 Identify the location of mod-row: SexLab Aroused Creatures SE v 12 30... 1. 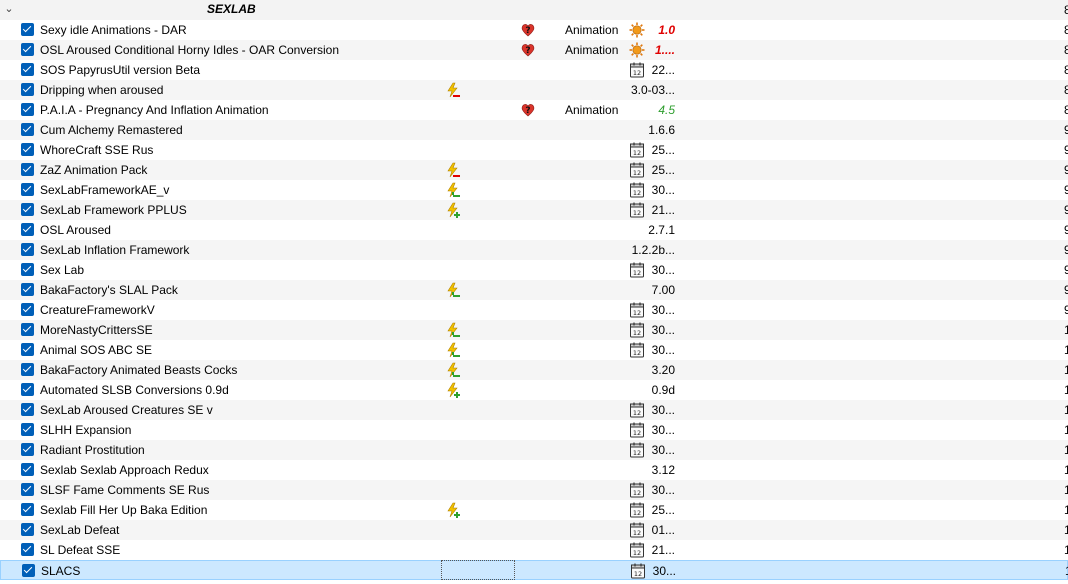
(534, 410).